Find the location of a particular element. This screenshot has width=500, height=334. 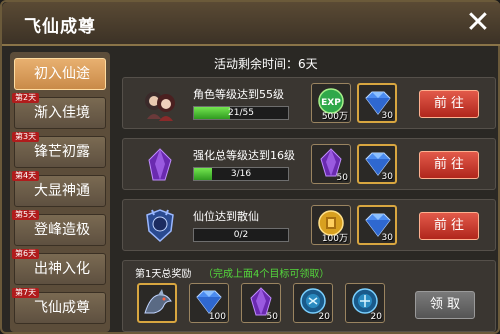

task-row: 仙位达到散仙 0/2 100万 30 前 往 is located at coordinates (309, 225).